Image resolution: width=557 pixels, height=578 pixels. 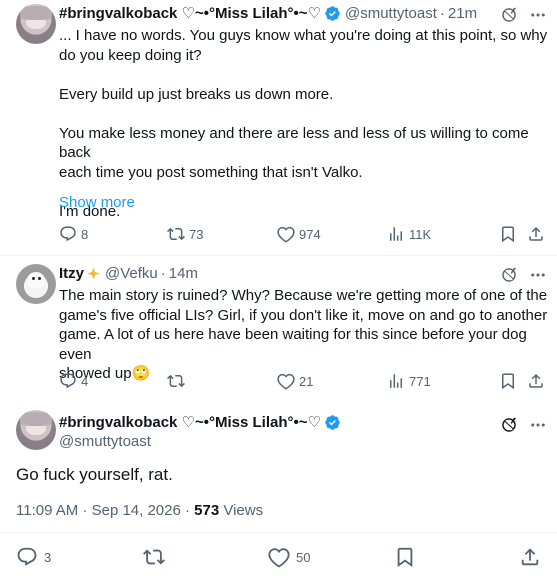 I want to click on like-button: 21, so click(x=295, y=381).